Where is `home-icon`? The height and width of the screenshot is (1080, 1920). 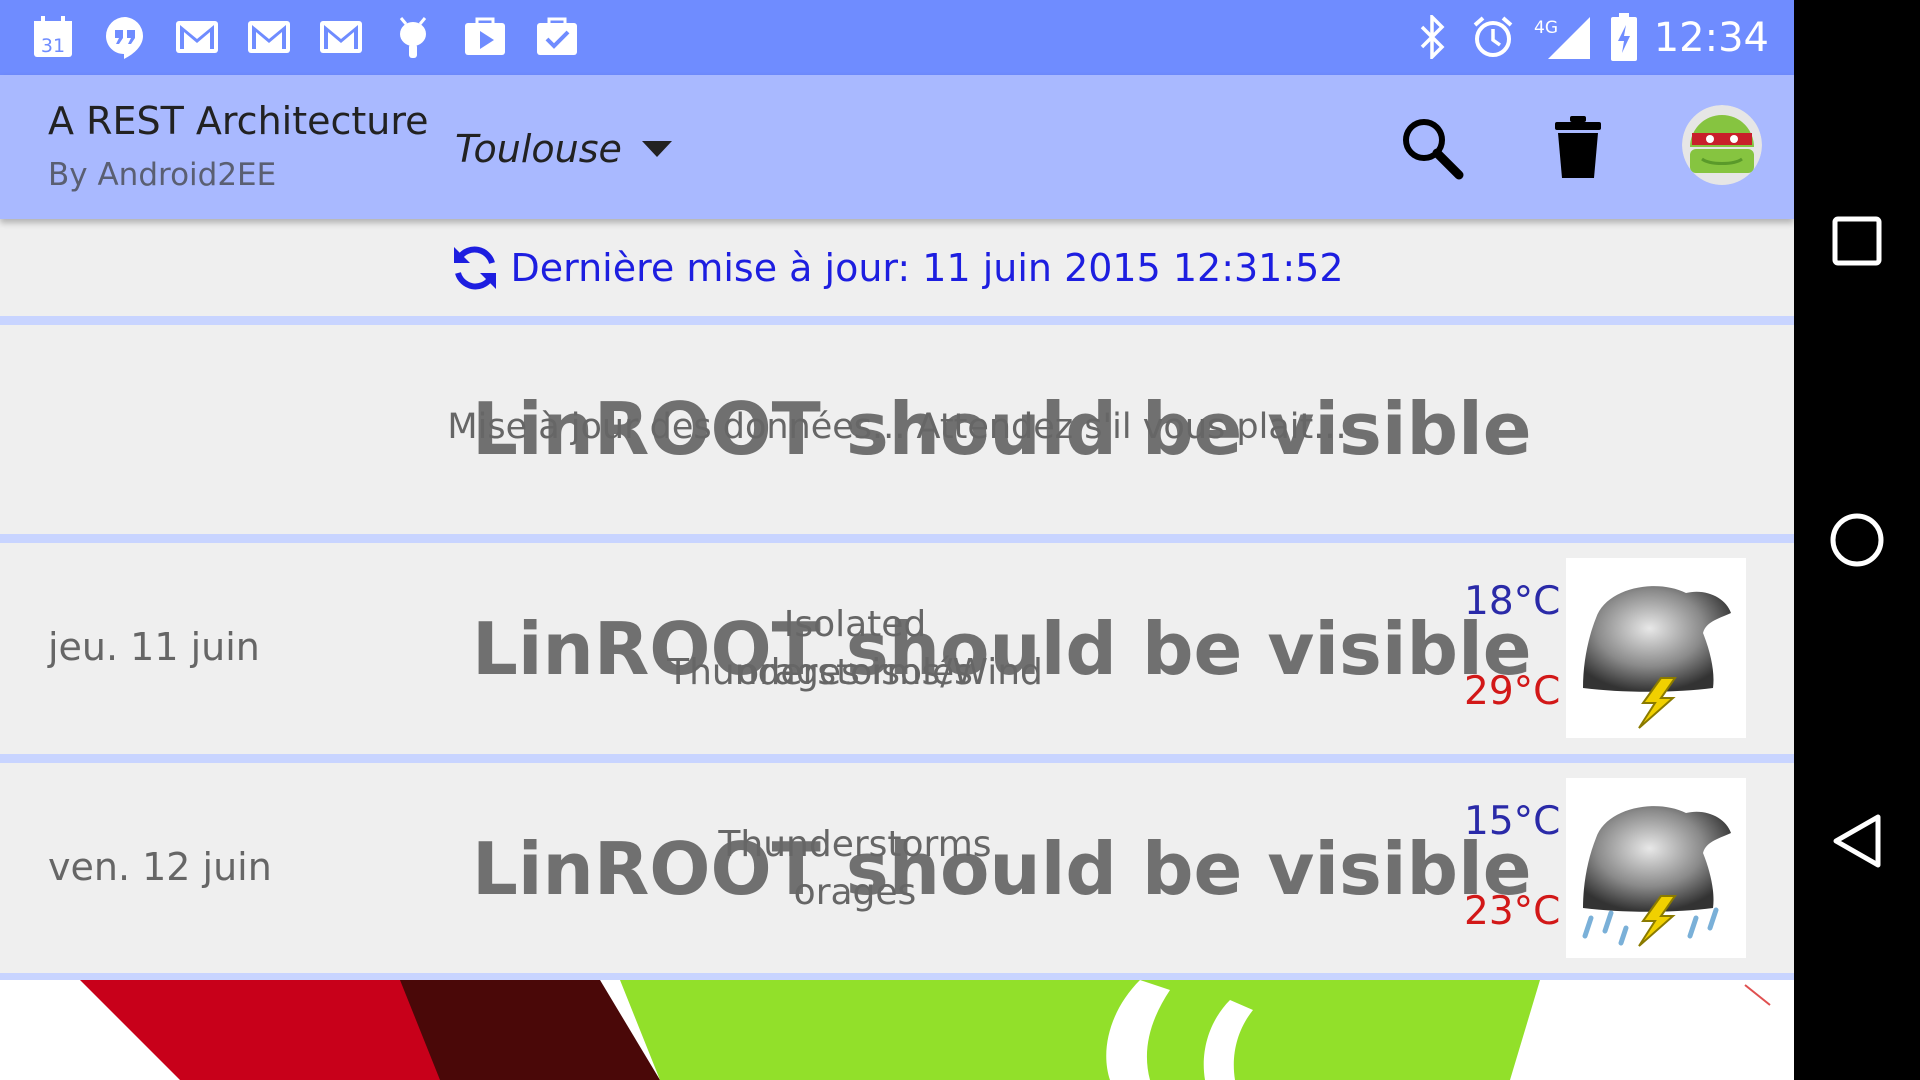 home-icon is located at coordinates (1857, 540).